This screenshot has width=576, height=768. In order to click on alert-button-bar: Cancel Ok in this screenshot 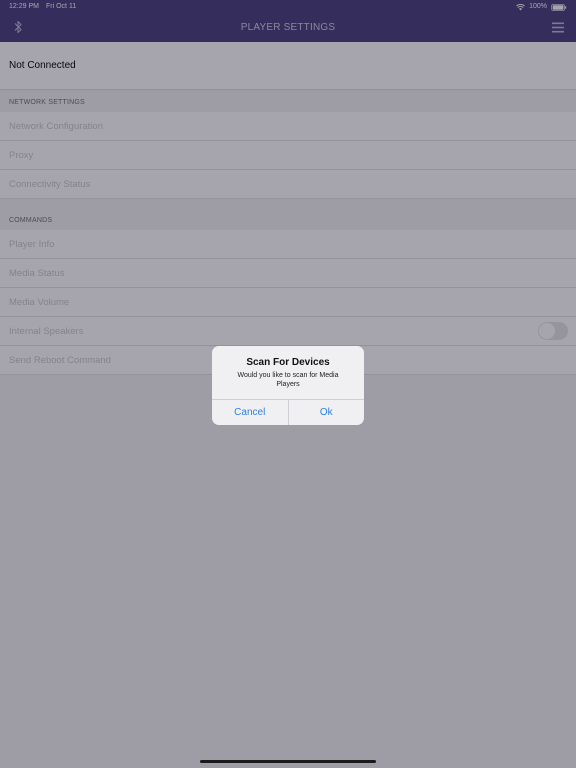, I will do `click(288, 412)`.